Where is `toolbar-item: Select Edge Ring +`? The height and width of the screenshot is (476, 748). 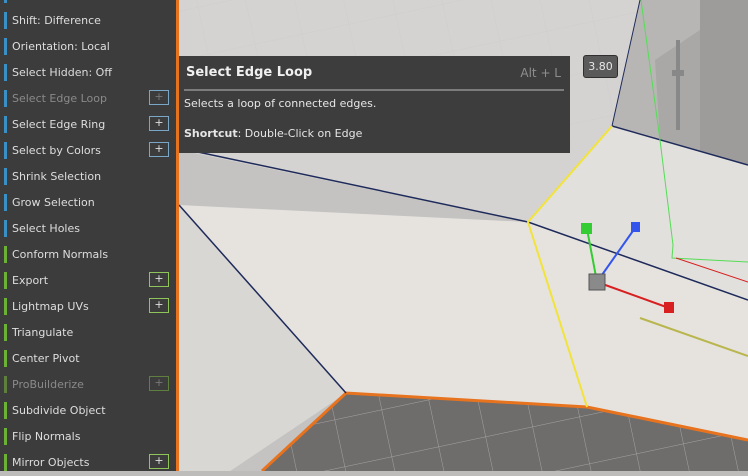 toolbar-item: Select Edge Ring + is located at coordinates (88, 125).